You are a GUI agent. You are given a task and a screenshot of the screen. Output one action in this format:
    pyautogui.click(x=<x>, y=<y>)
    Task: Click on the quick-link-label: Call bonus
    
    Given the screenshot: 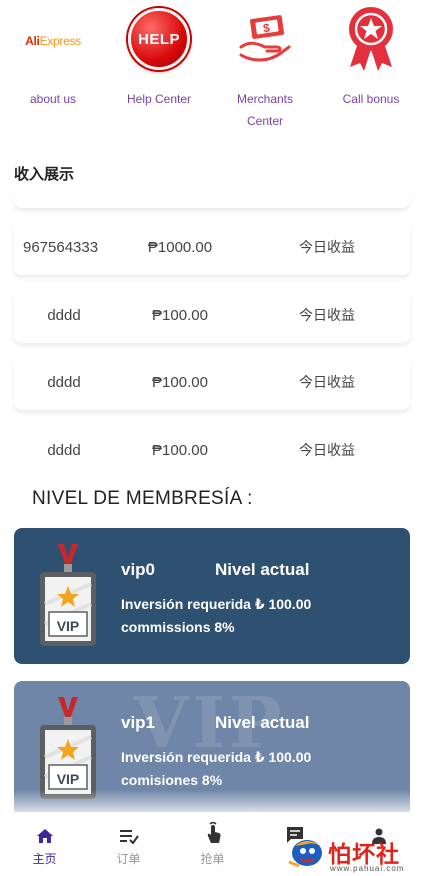 What is the action you would take?
    pyautogui.click(x=371, y=99)
    